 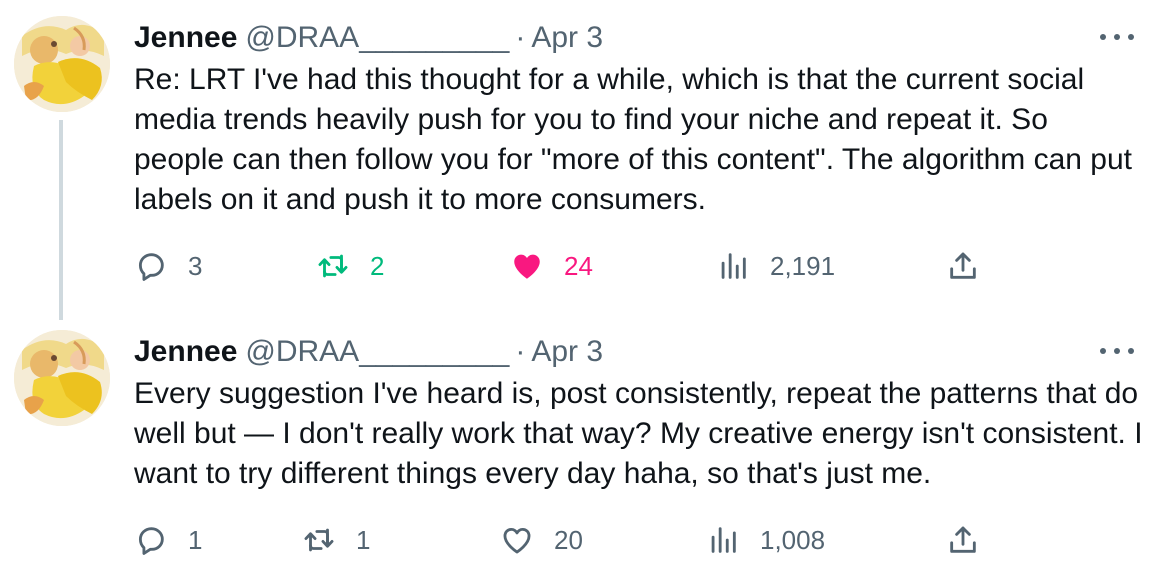 I want to click on views-count: 1,008, so click(x=793, y=539).